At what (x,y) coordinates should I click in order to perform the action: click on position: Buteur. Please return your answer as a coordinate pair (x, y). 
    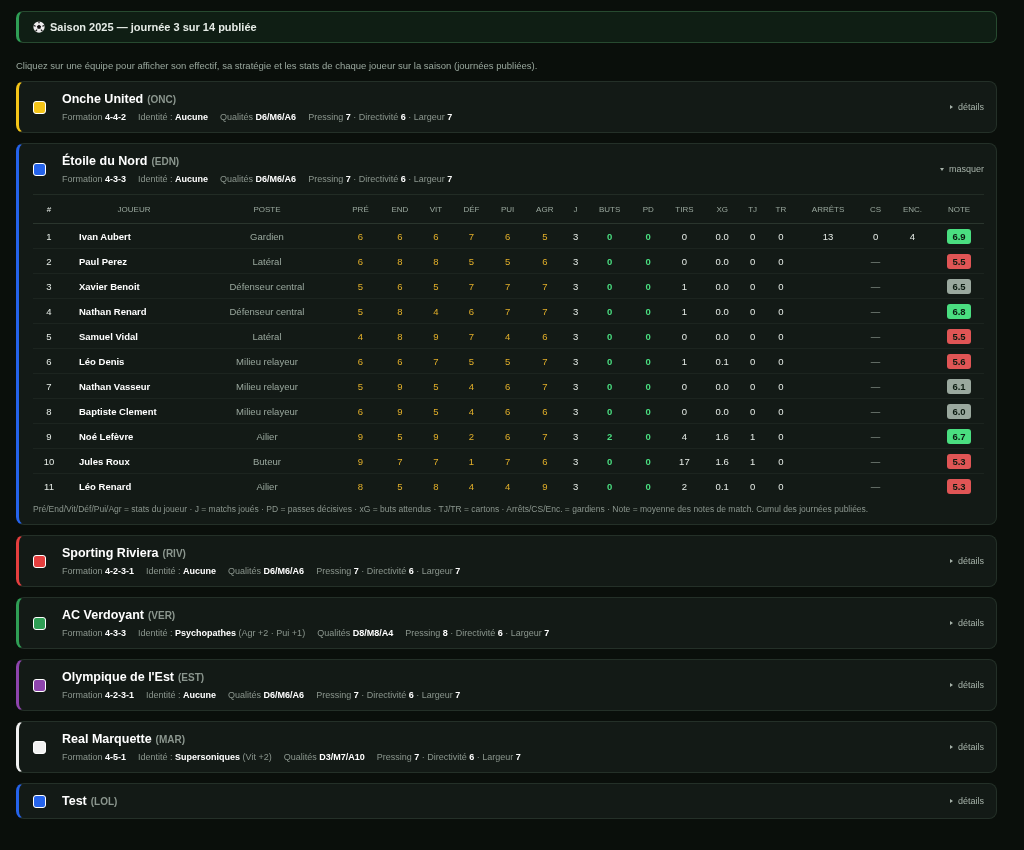
    Looking at the image, I should click on (267, 461).